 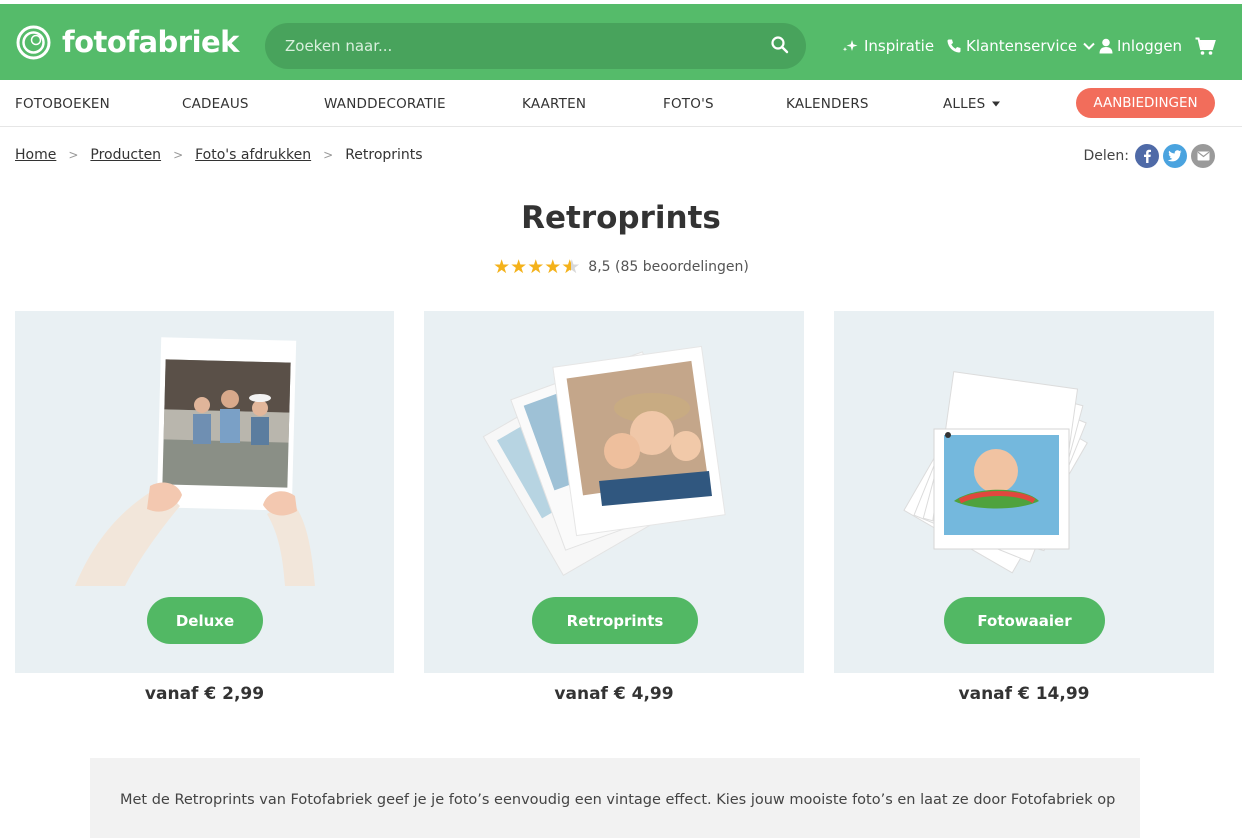 What do you see at coordinates (996, 104) in the screenshot?
I see `caret-down-icon` at bounding box center [996, 104].